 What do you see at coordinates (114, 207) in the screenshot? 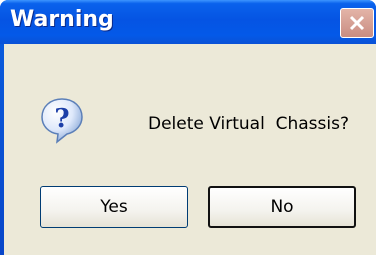
I see `yes-button: Yes` at bounding box center [114, 207].